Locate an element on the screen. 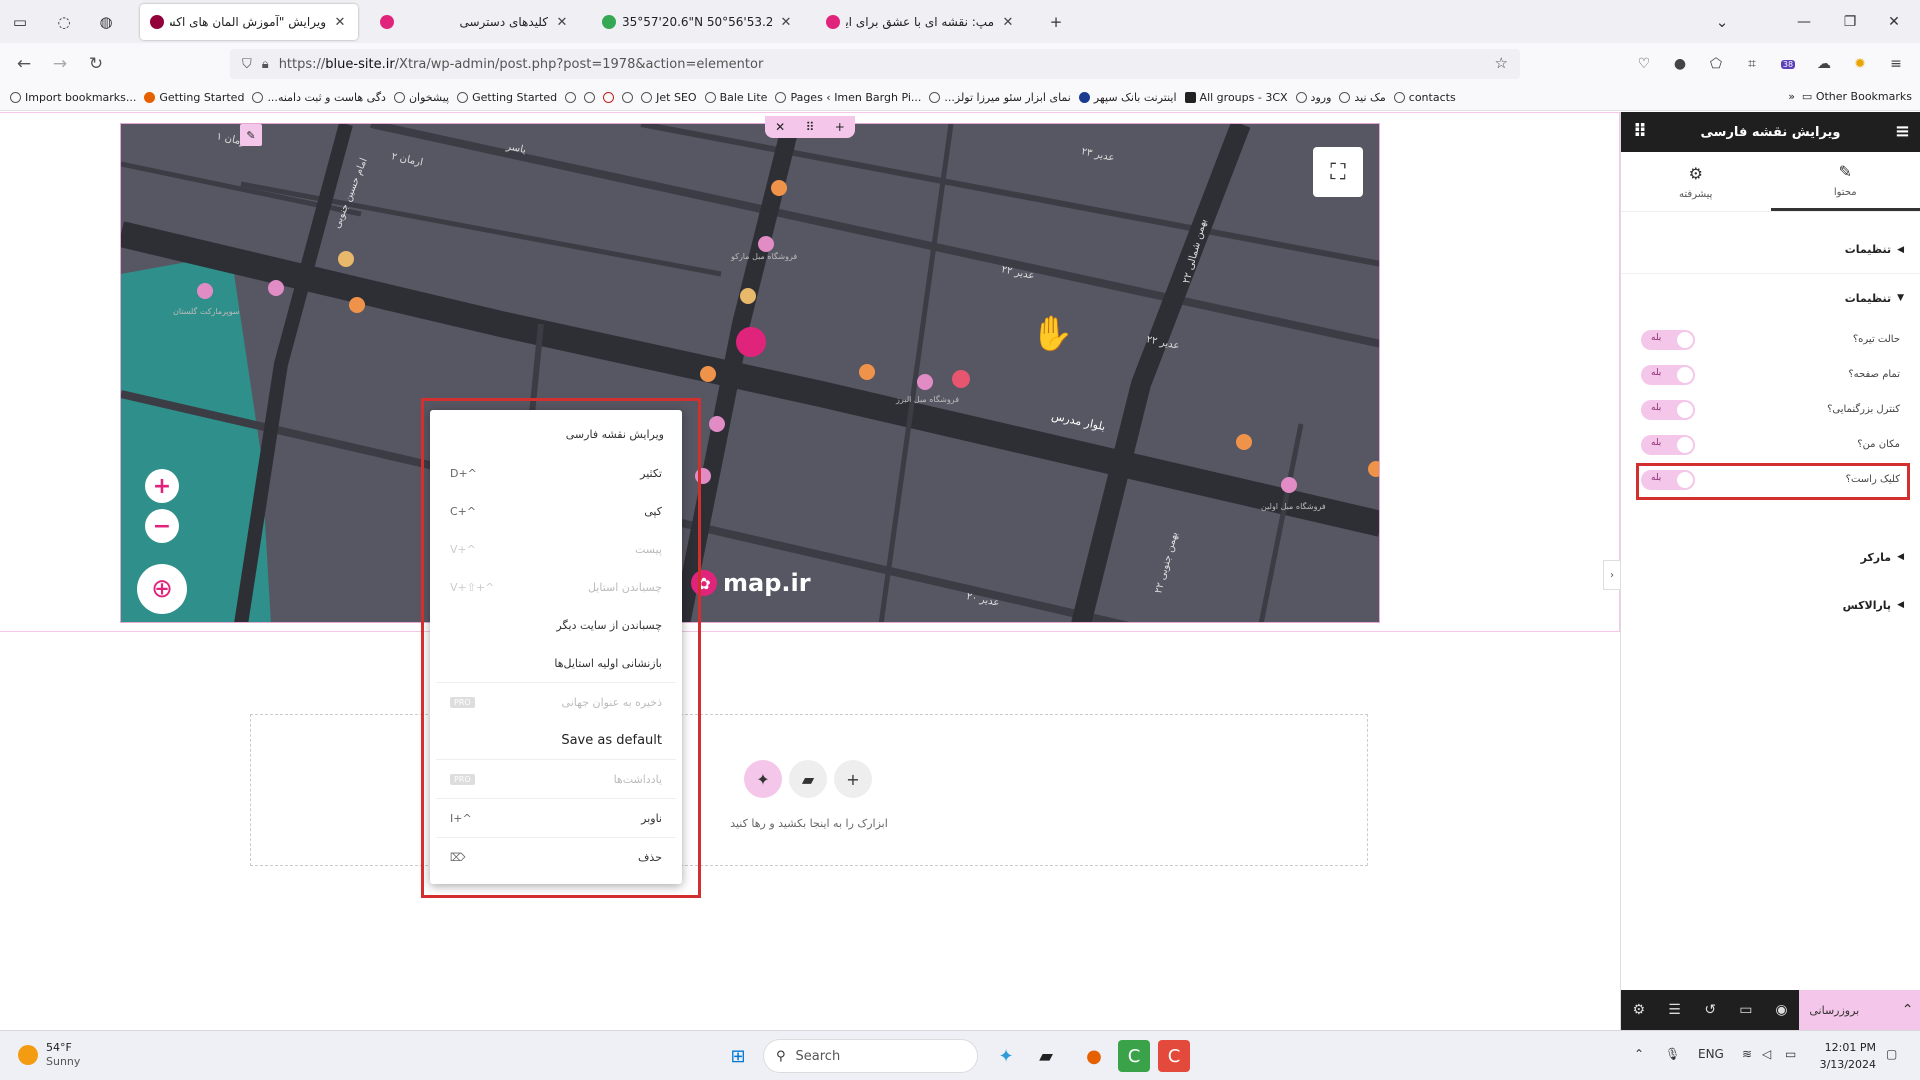  forward-icon: → is located at coordinates (60, 64).